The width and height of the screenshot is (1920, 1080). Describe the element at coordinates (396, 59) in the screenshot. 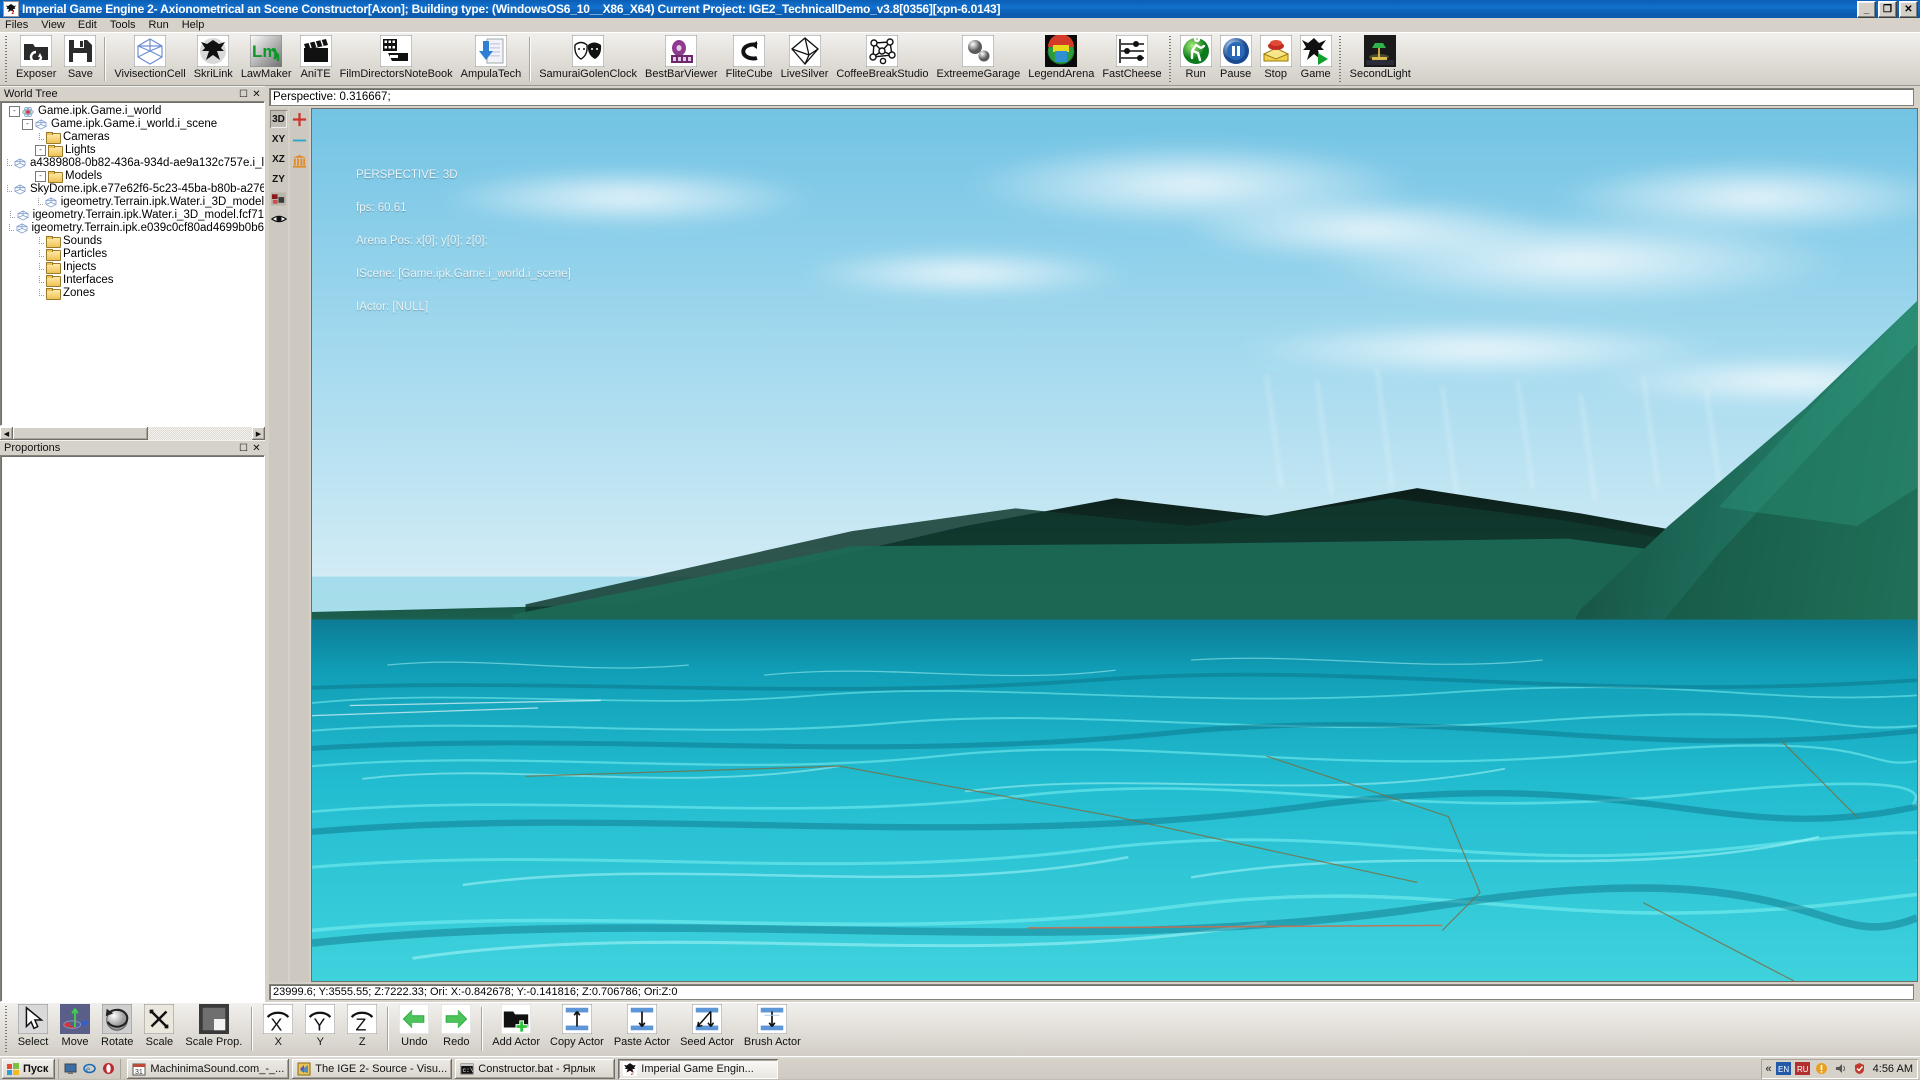

I see `toolbar-button-filmdirectorsnotebook: FilmDirectorsNoteBook` at that location.